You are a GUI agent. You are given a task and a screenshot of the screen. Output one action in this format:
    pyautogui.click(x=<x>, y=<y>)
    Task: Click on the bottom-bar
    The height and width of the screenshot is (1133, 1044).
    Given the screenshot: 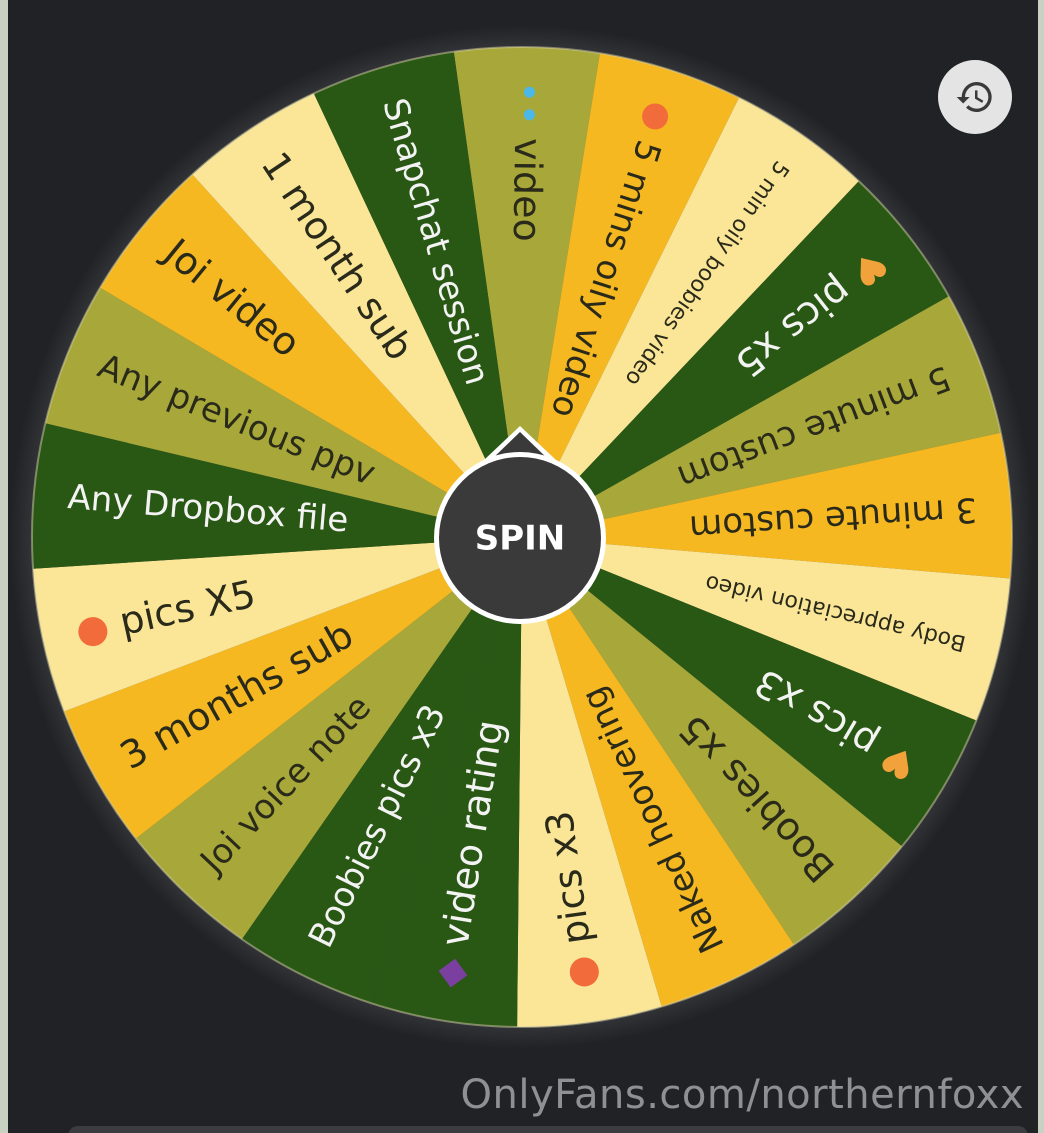 What is the action you would take?
    pyautogui.click(x=548, y=1129)
    